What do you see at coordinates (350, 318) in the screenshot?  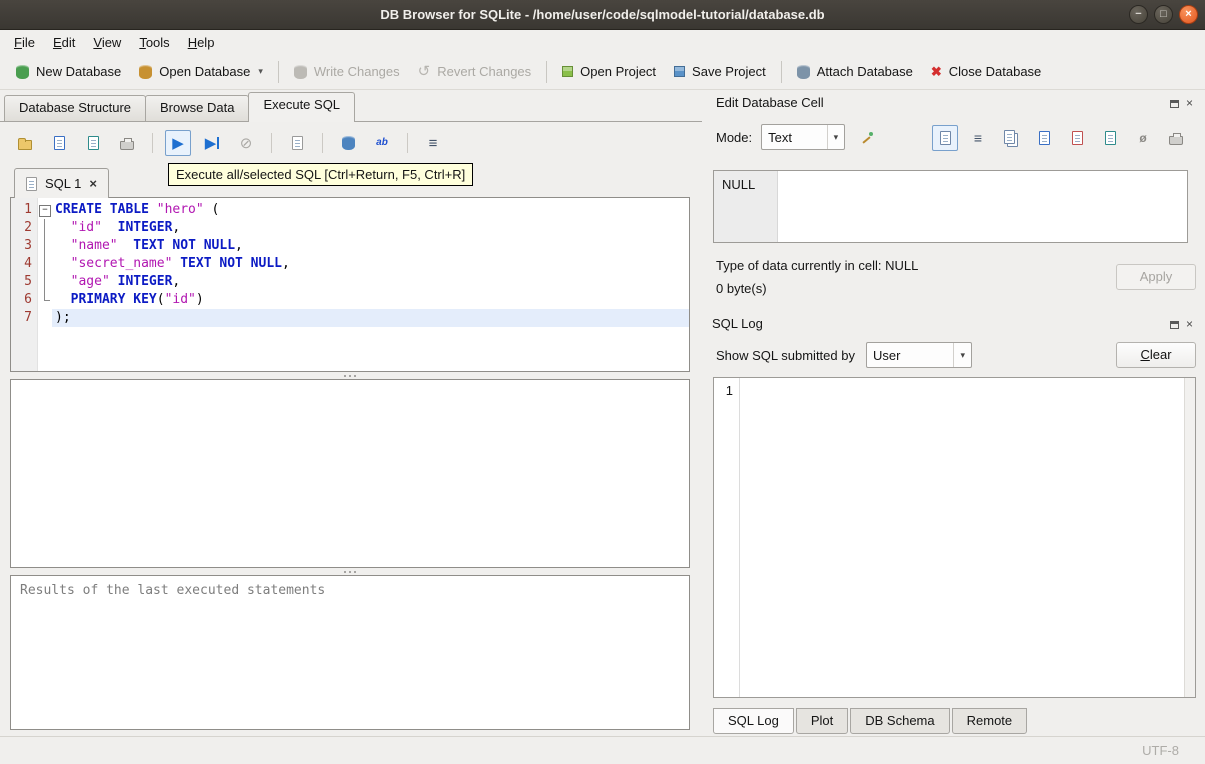 I see `code-line: 7);` at bounding box center [350, 318].